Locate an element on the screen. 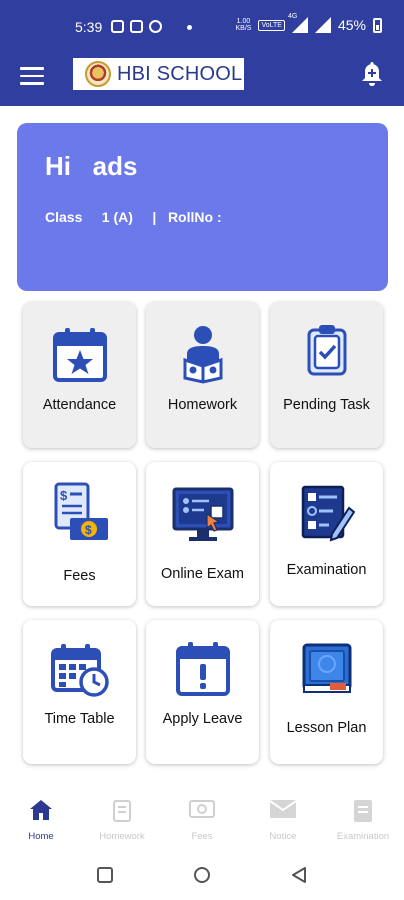  clipboard-check-icon is located at coordinates (326, 350).